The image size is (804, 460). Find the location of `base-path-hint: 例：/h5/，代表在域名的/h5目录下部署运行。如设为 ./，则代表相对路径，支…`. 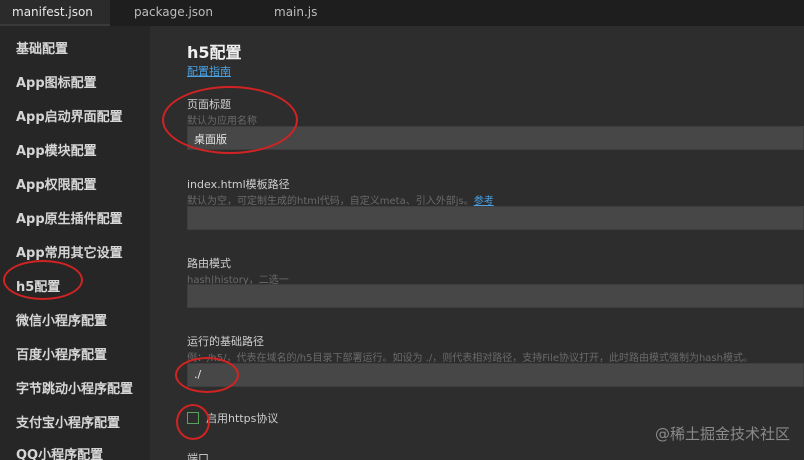

base-path-hint: 例：/h5/，代表在域名的/h5目录下部署运行。如设为 ./，则代表相对路径，支… is located at coordinates (470, 358).